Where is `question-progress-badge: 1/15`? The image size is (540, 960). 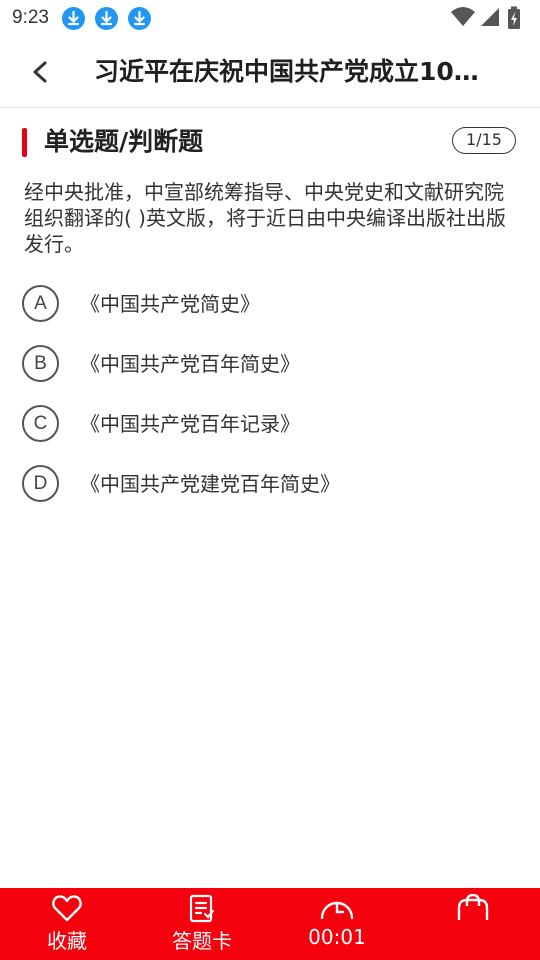 question-progress-badge: 1/15 is located at coordinates (484, 140).